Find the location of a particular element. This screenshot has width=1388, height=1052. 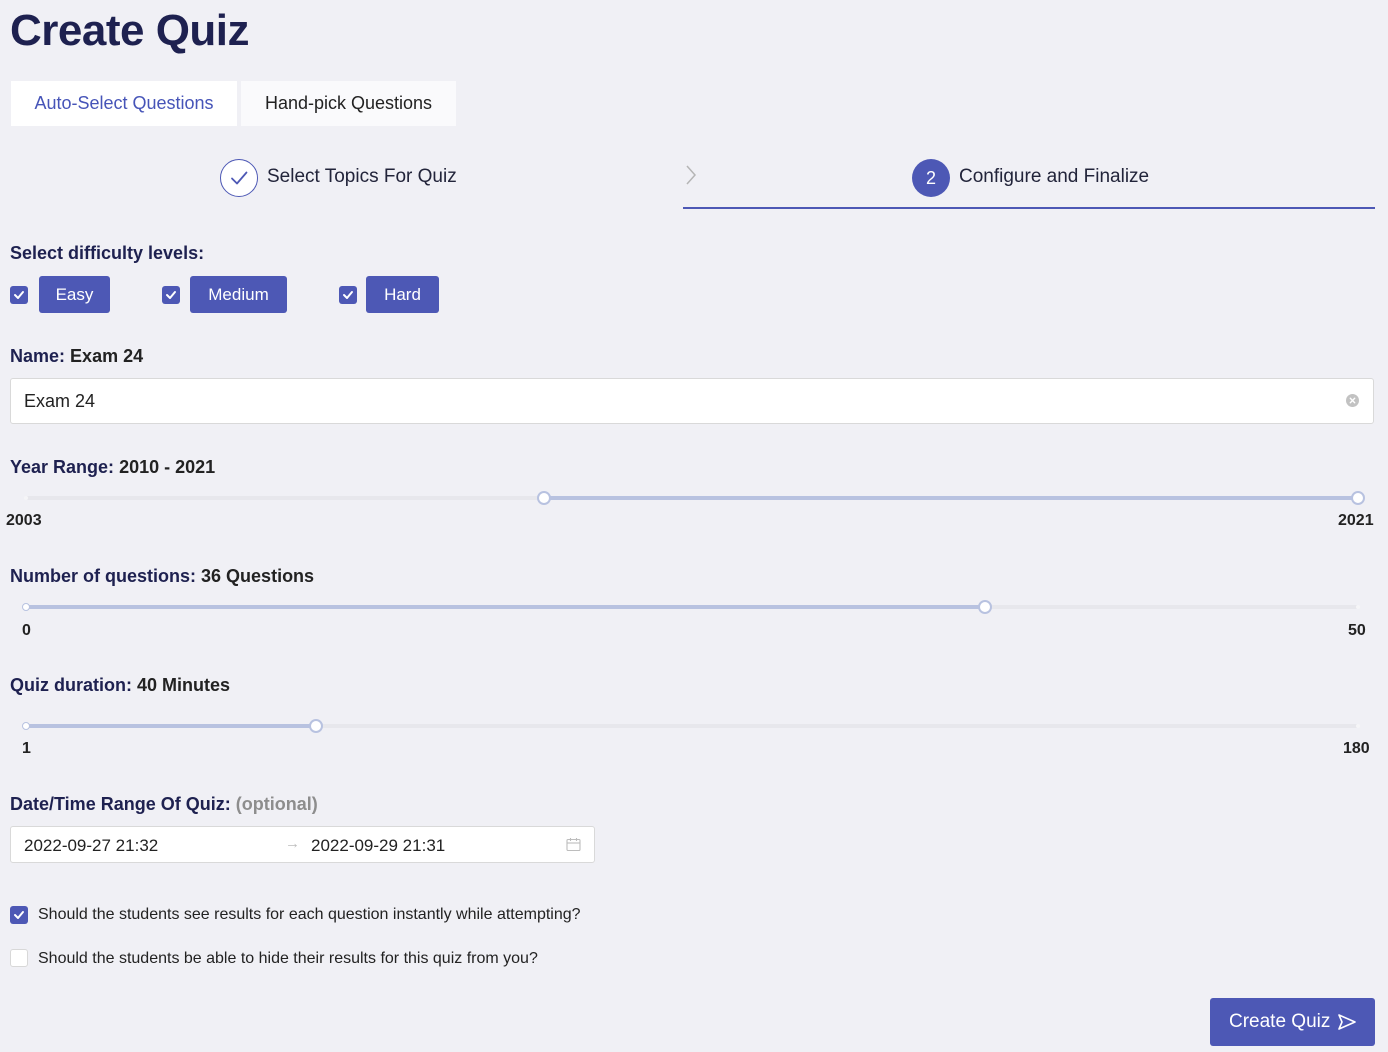

tab-hand-pick: Hand-pick Questions is located at coordinates (348, 103).